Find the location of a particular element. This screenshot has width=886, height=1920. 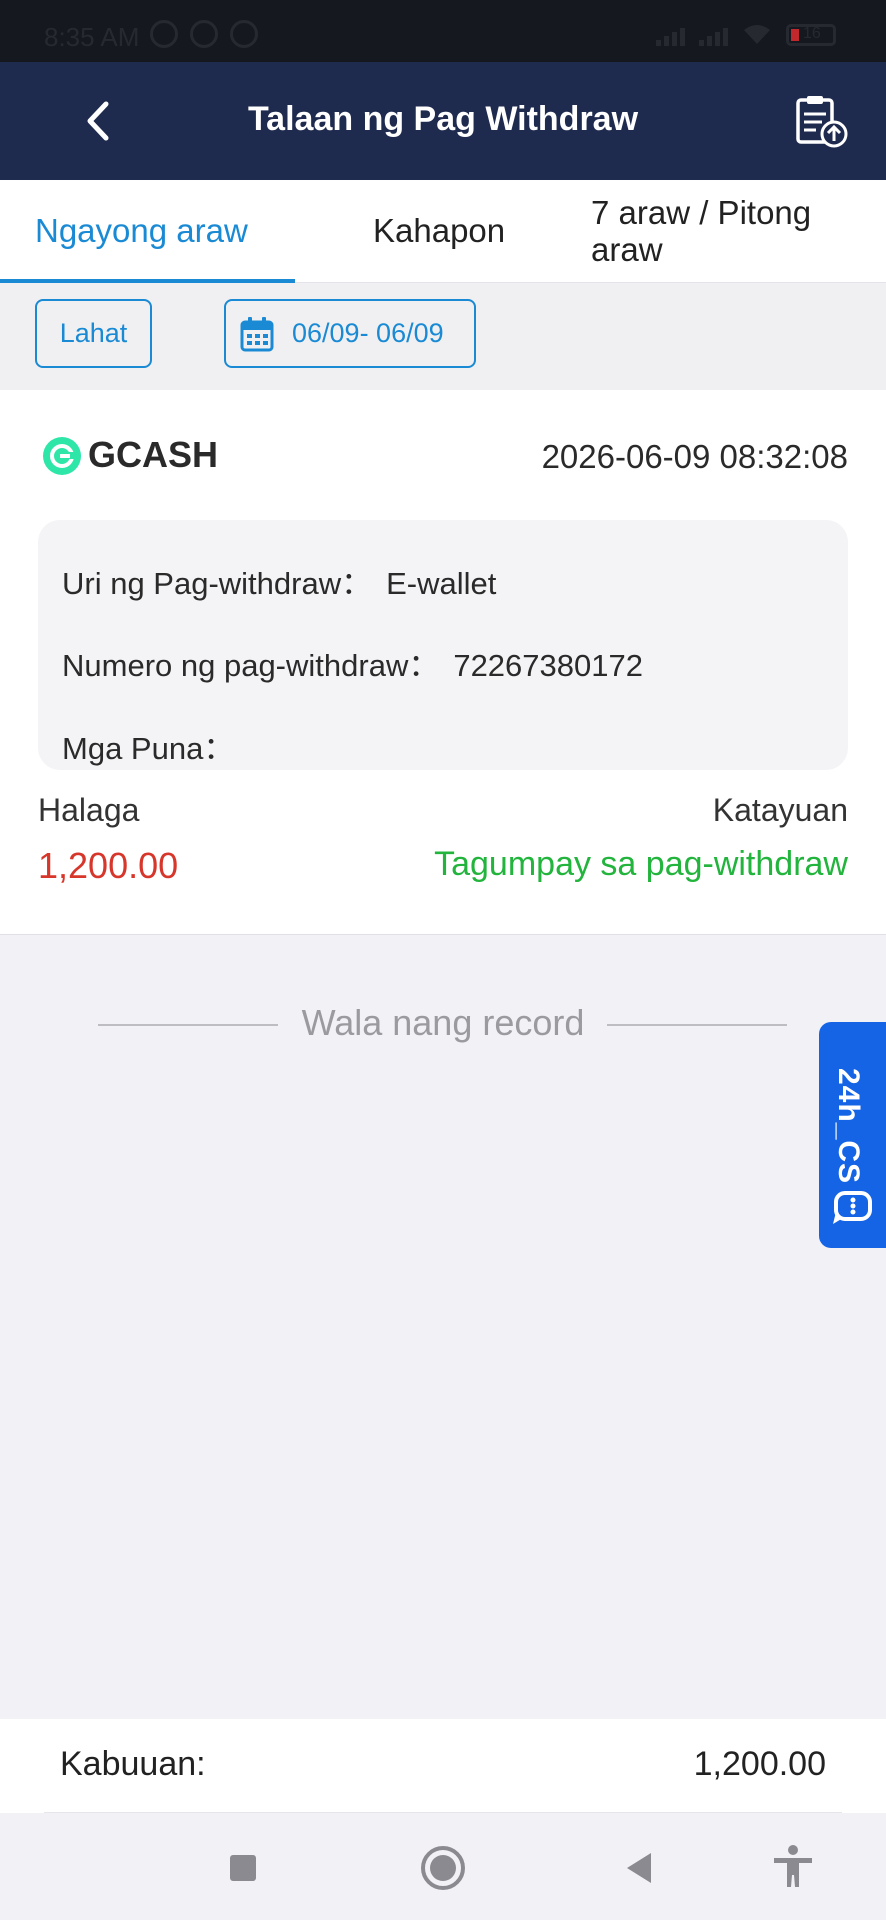

withdraw-type-label: Uri ng Pag-withdraw： is located at coordinates (217, 583).